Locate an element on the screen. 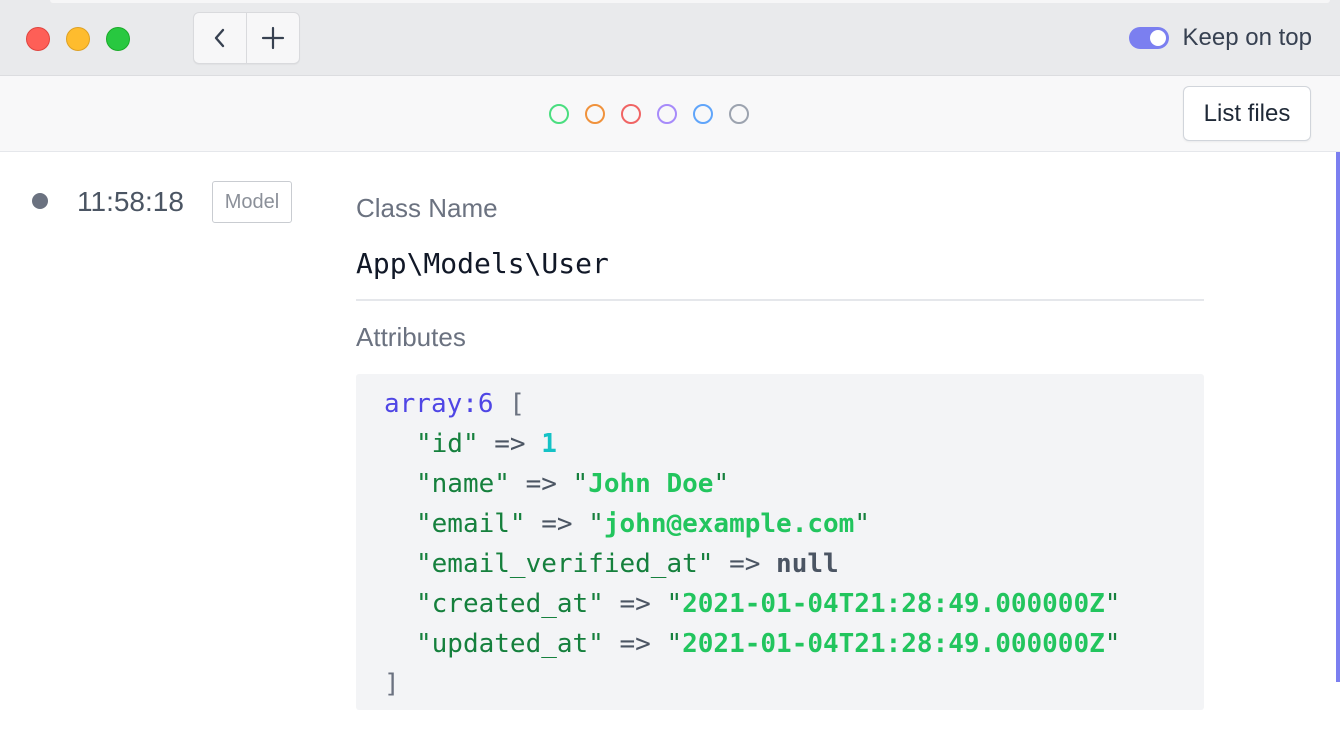 The image size is (1340, 734). dump-value: null is located at coordinates (807, 564).